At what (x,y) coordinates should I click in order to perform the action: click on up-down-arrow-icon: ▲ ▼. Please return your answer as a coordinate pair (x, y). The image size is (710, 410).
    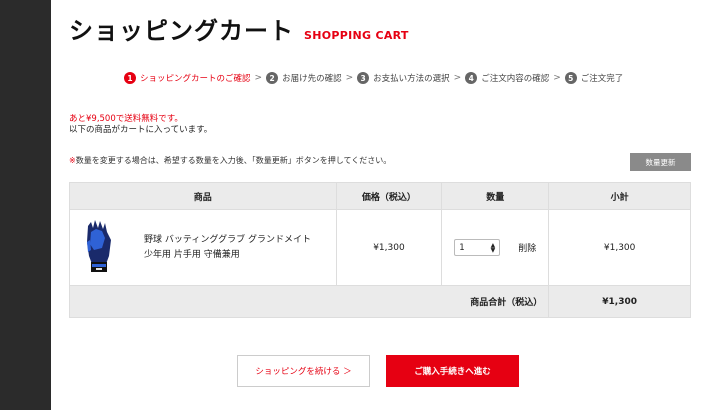
    Looking at the image, I should click on (493, 247).